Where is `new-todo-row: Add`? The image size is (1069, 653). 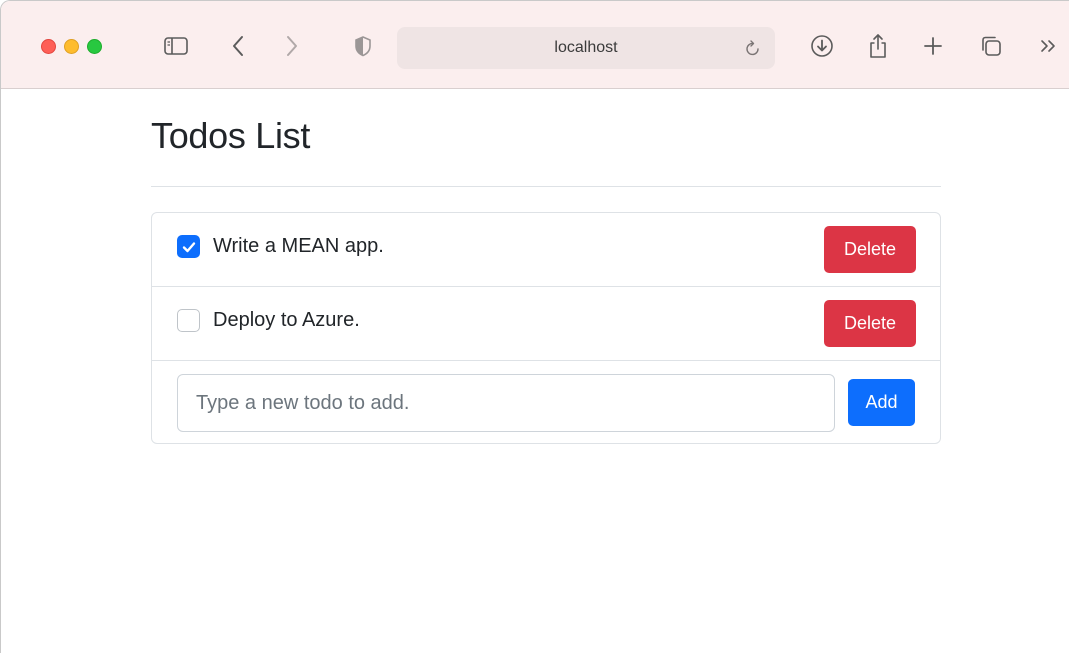 new-todo-row: Add is located at coordinates (546, 402).